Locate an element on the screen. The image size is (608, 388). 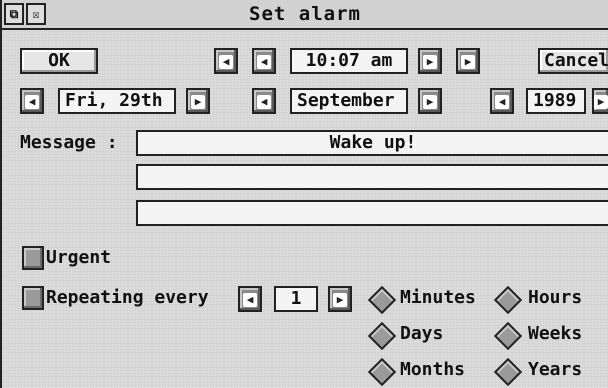
weeks-label: Weeks is located at coordinates (555, 333).